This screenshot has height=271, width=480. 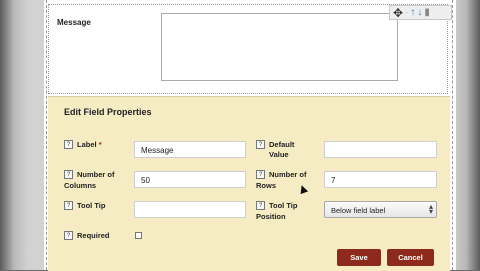 What do you see at coordinates (288, 174) in the screenshot?
I see `num-rows-label: Number of` at bounding box center [288, 174].